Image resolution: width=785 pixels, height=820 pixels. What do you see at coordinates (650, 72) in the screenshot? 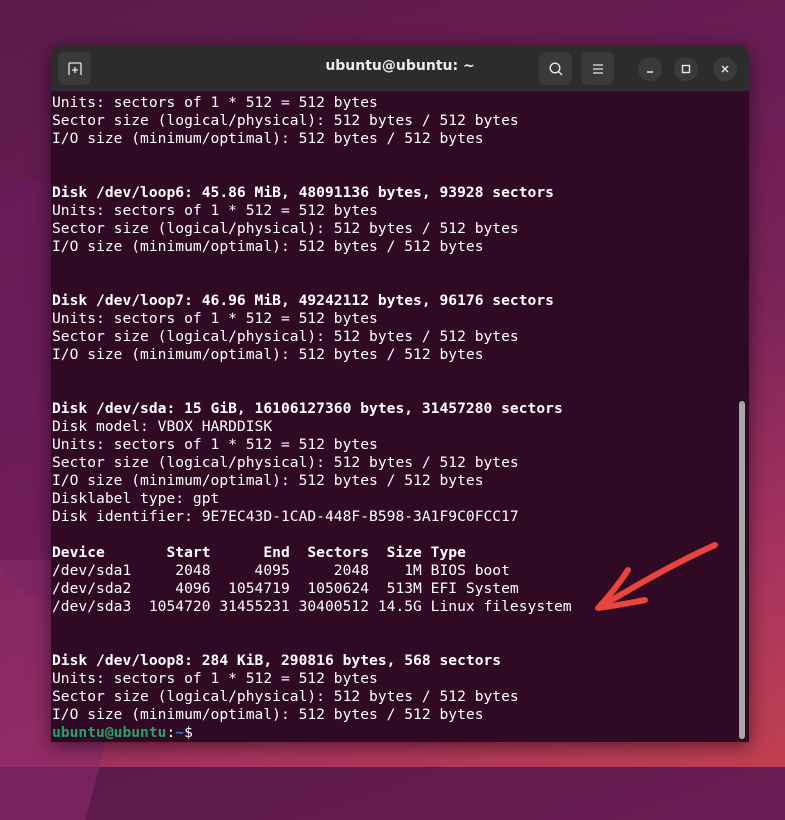
I see `minimize-icon` at bounding box center [650, 72].